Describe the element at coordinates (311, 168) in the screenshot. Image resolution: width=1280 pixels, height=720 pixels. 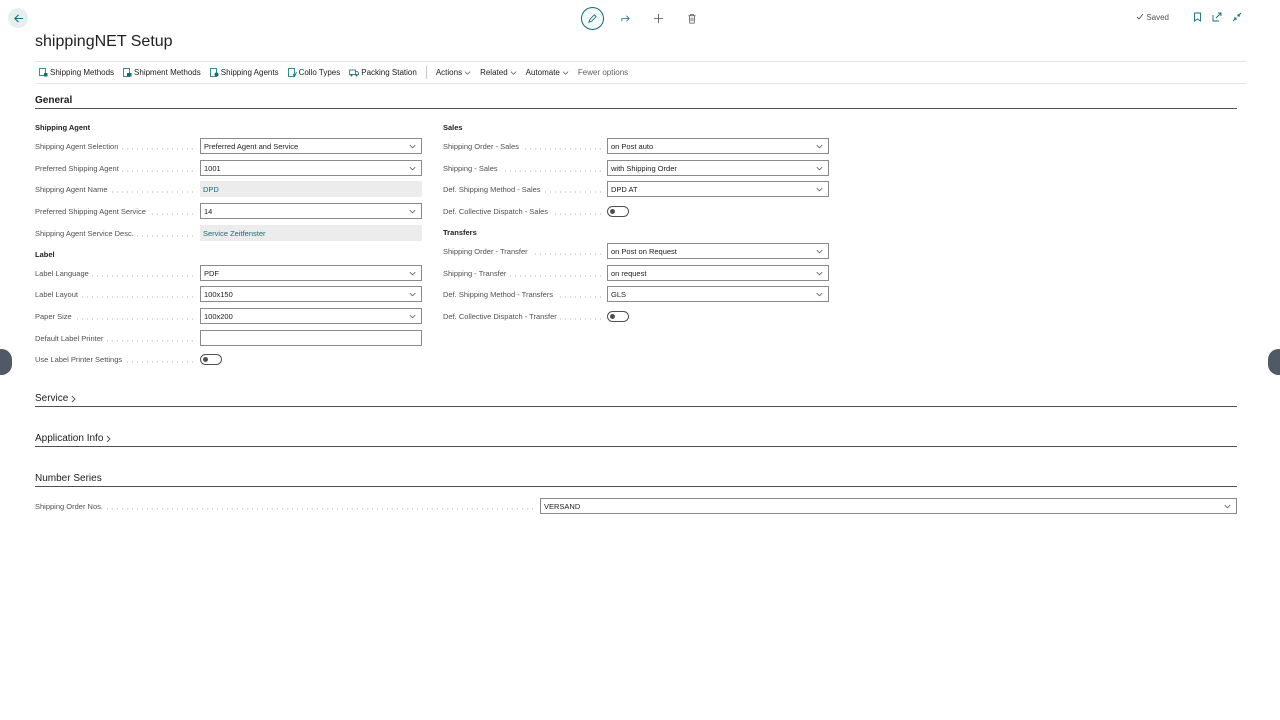
I see `preferred-agent-select: 1001` at that location.